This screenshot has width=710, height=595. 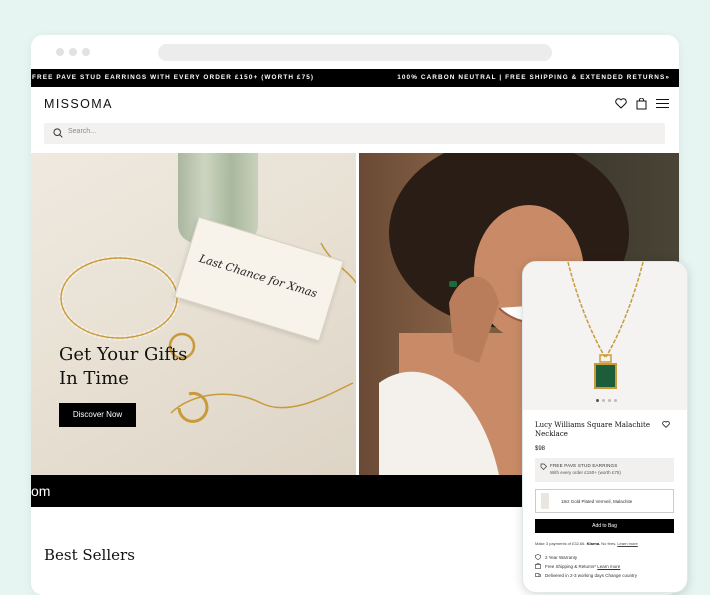 What do you see at coordinates (538, 557) in the screenshot?
I see `shield-icon` at bounding box center [538, 557].